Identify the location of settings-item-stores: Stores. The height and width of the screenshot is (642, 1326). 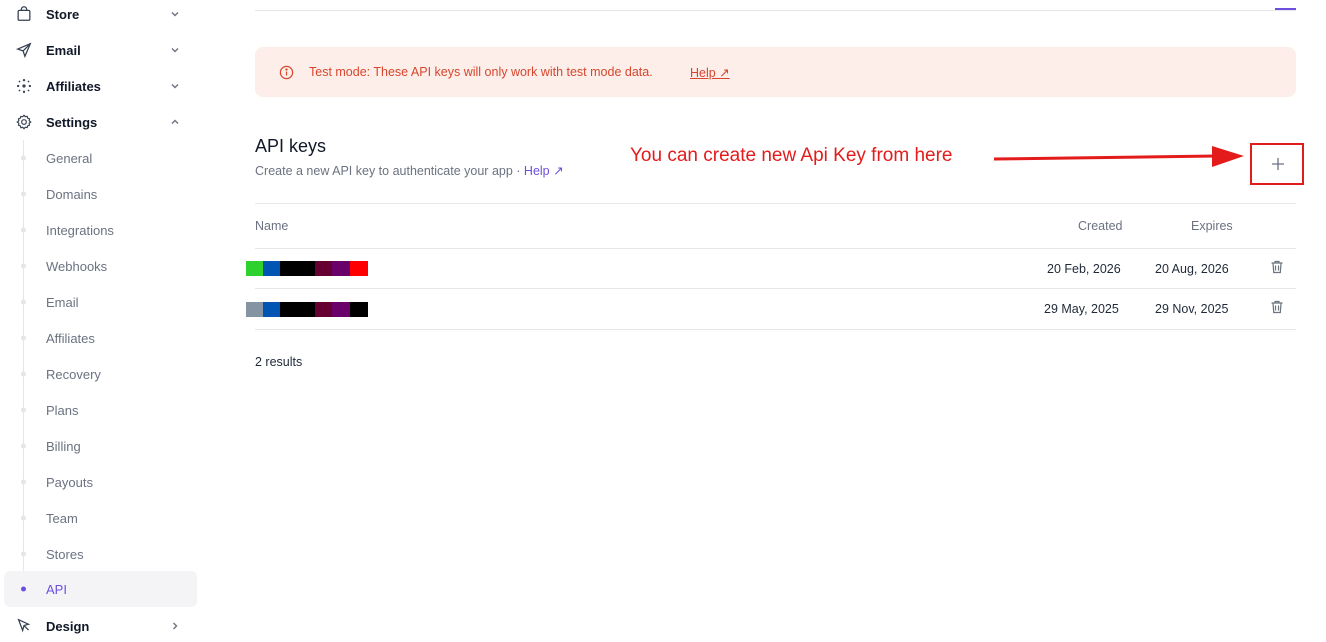
(98, 554).